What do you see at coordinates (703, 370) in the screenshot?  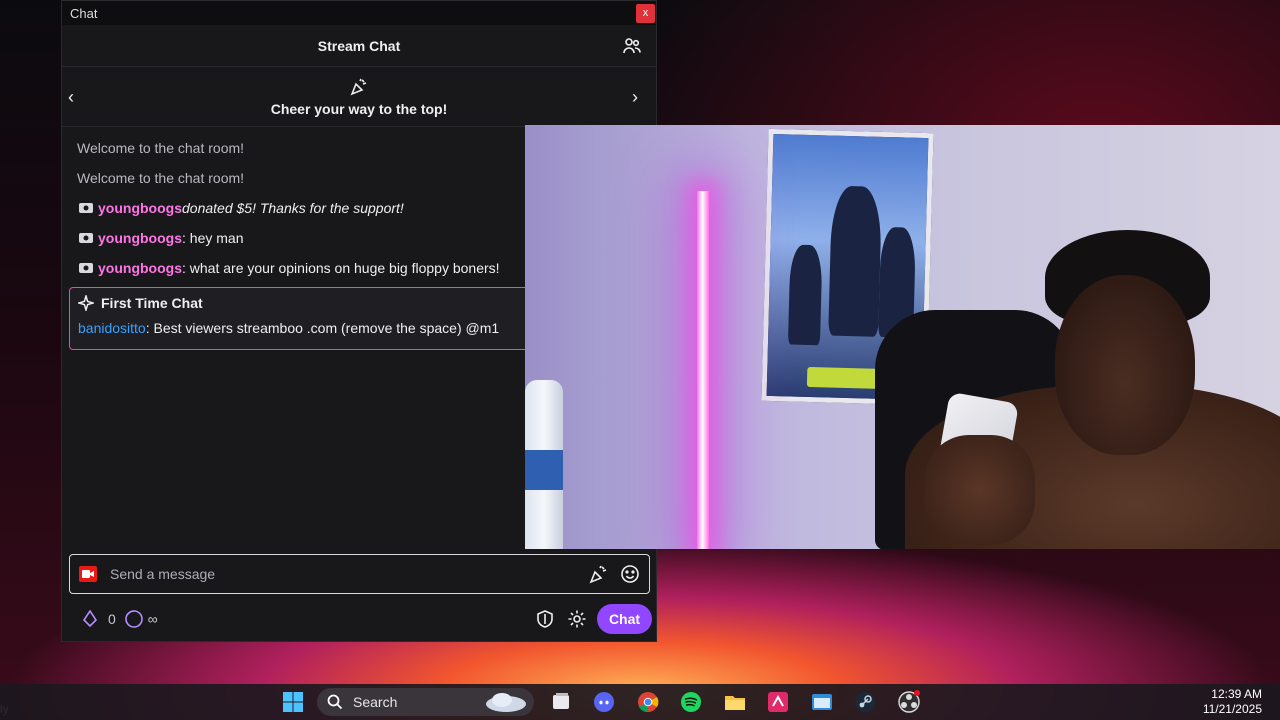 I see `neon-light-tube` at bounding box center [703, 370].